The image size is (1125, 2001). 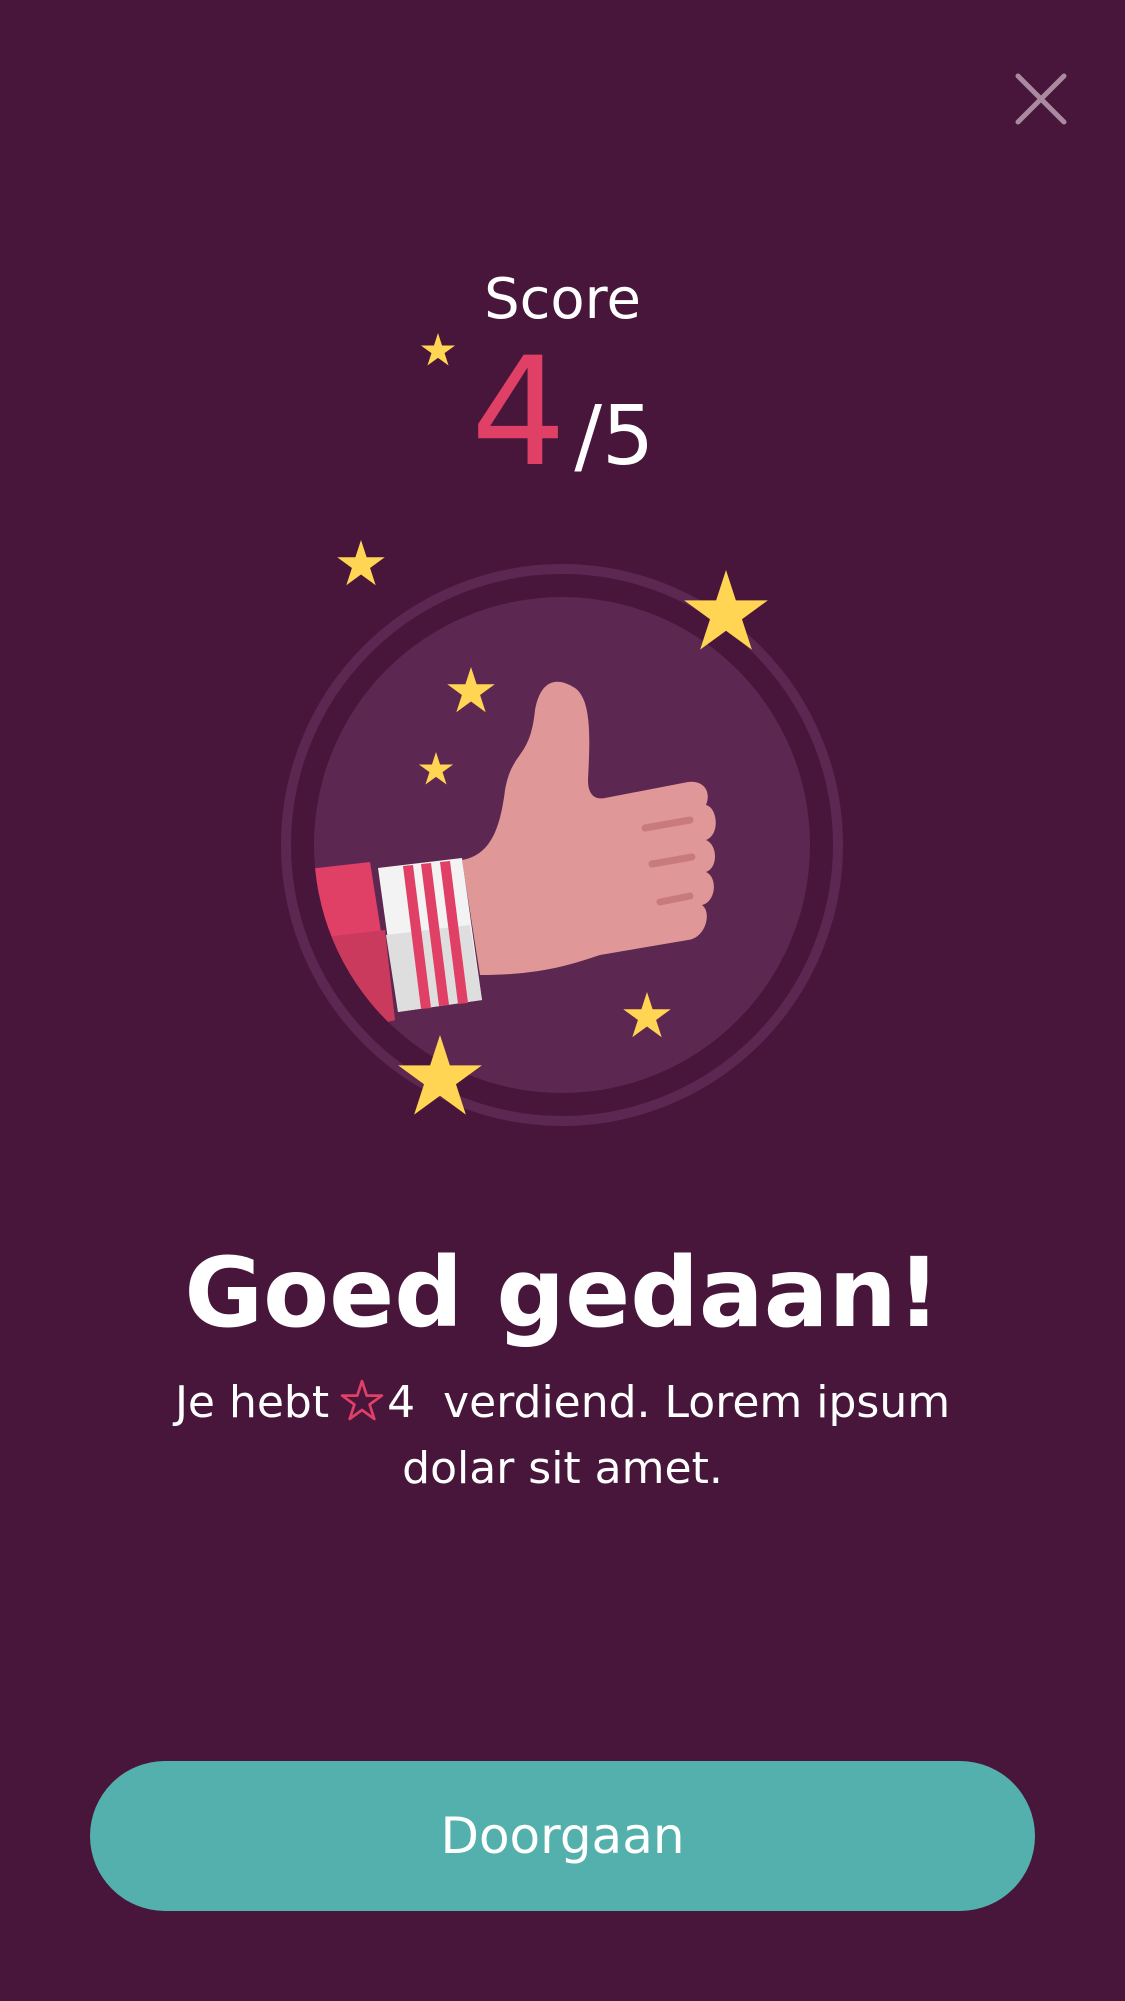 What do you see at coordinates (252, 1402) in the screenshot?
I see `result-text-before: Je hebt` at bounding box center [252, 1402].